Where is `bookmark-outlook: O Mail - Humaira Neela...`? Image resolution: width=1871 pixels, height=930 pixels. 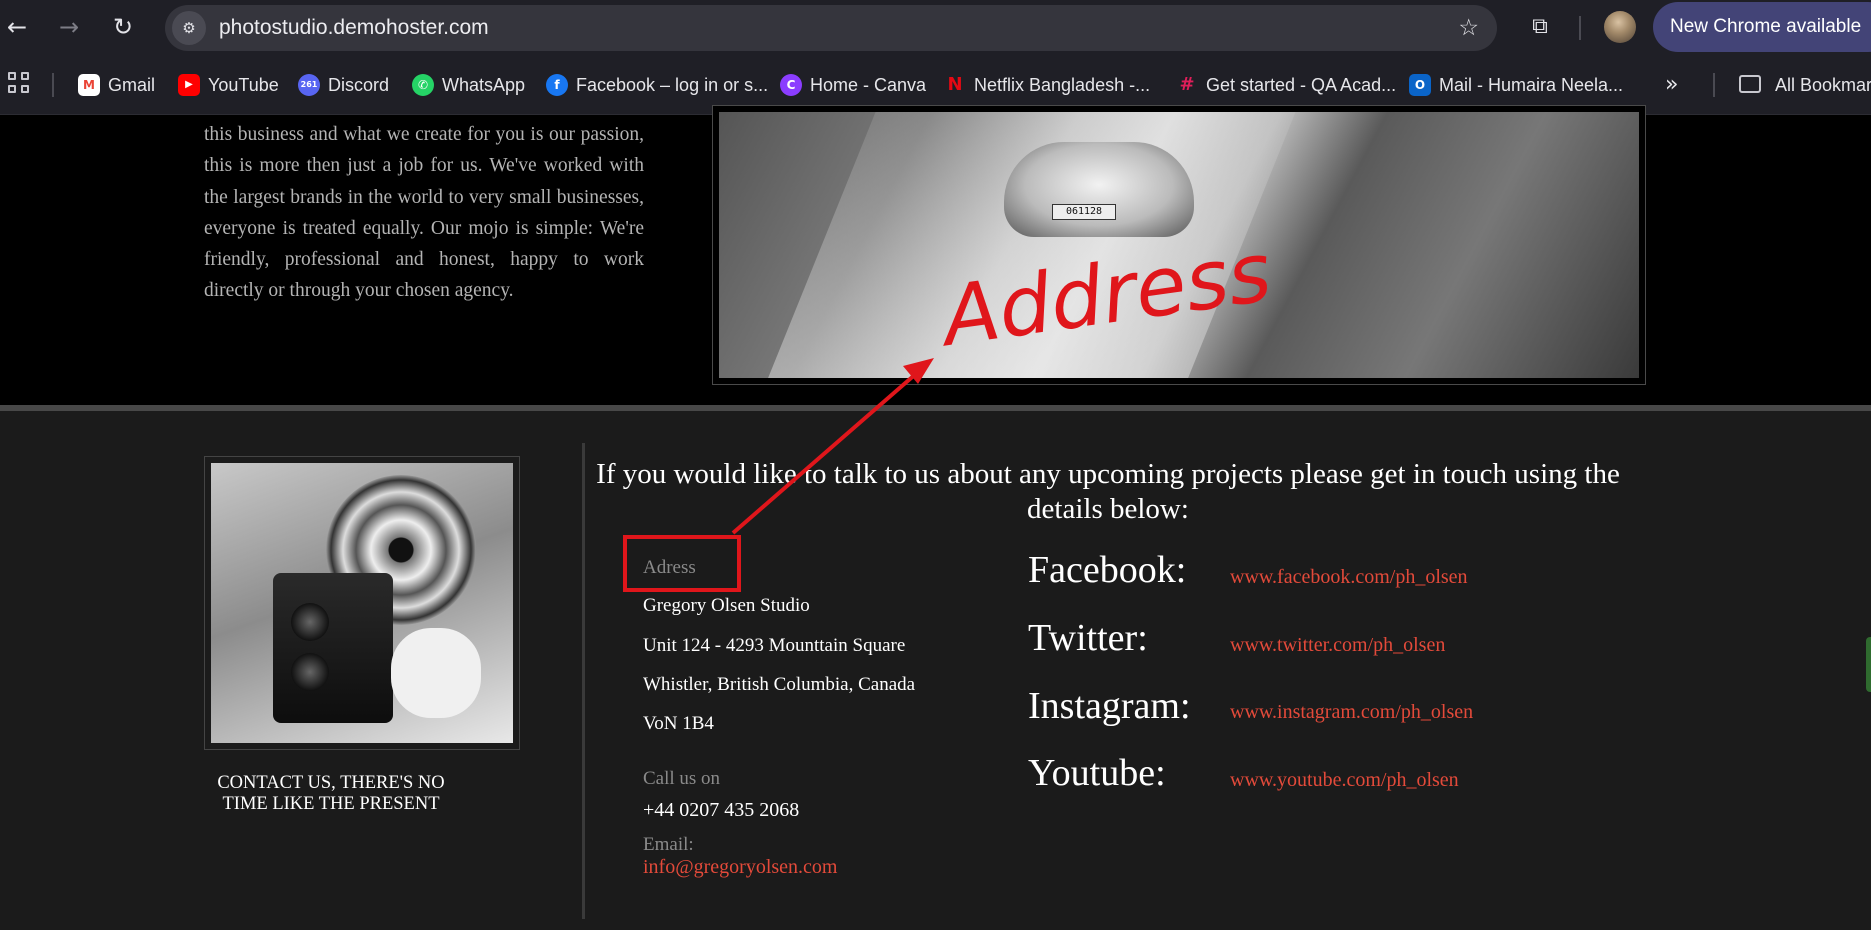 bookmark-outlook: O Mail - Humaira Neela... is located at coordinates (1516, 85).